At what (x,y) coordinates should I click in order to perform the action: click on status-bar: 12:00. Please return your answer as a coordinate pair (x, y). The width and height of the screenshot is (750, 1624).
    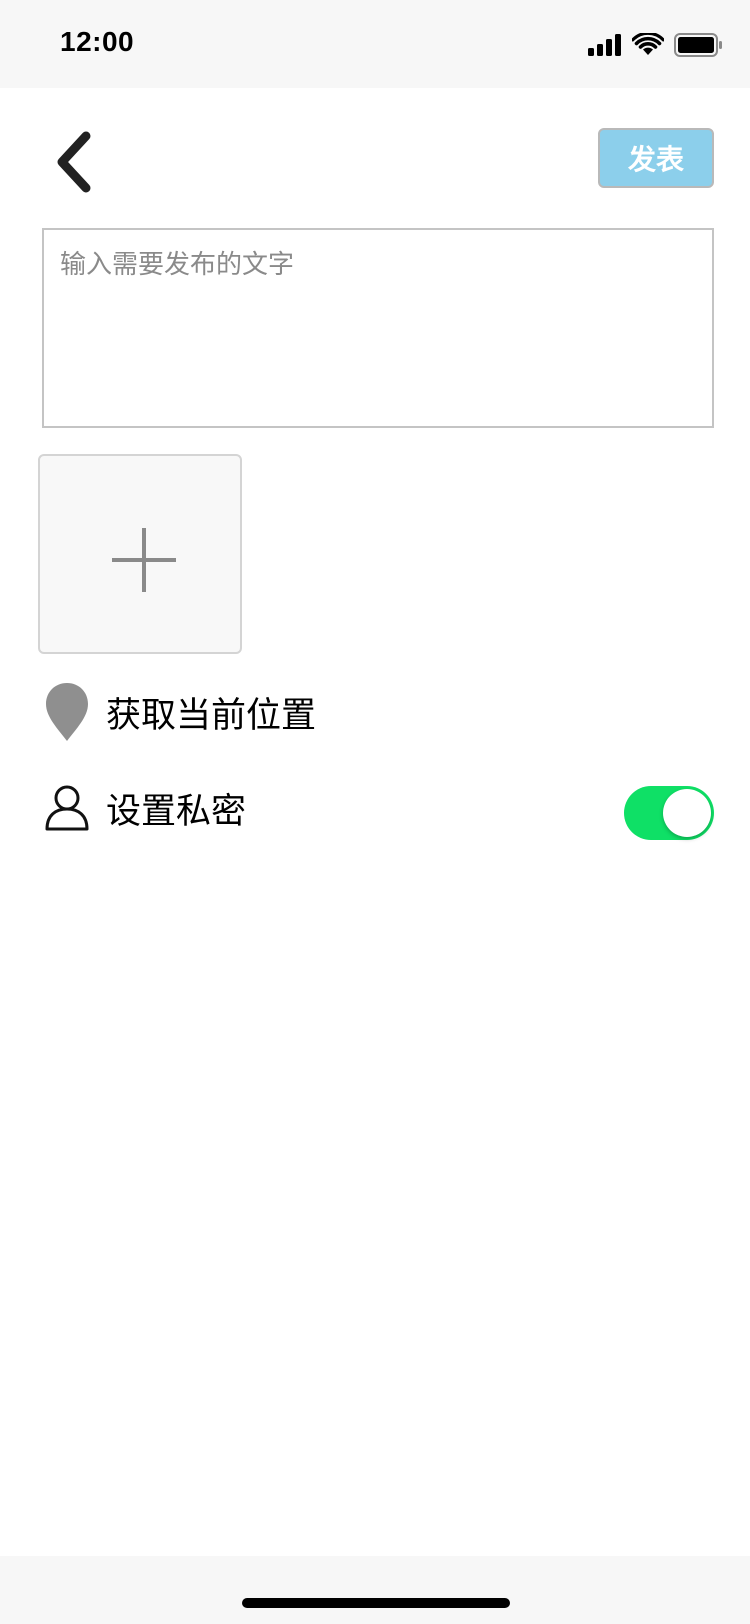
    Looking at the image, I should click on (375, 44).